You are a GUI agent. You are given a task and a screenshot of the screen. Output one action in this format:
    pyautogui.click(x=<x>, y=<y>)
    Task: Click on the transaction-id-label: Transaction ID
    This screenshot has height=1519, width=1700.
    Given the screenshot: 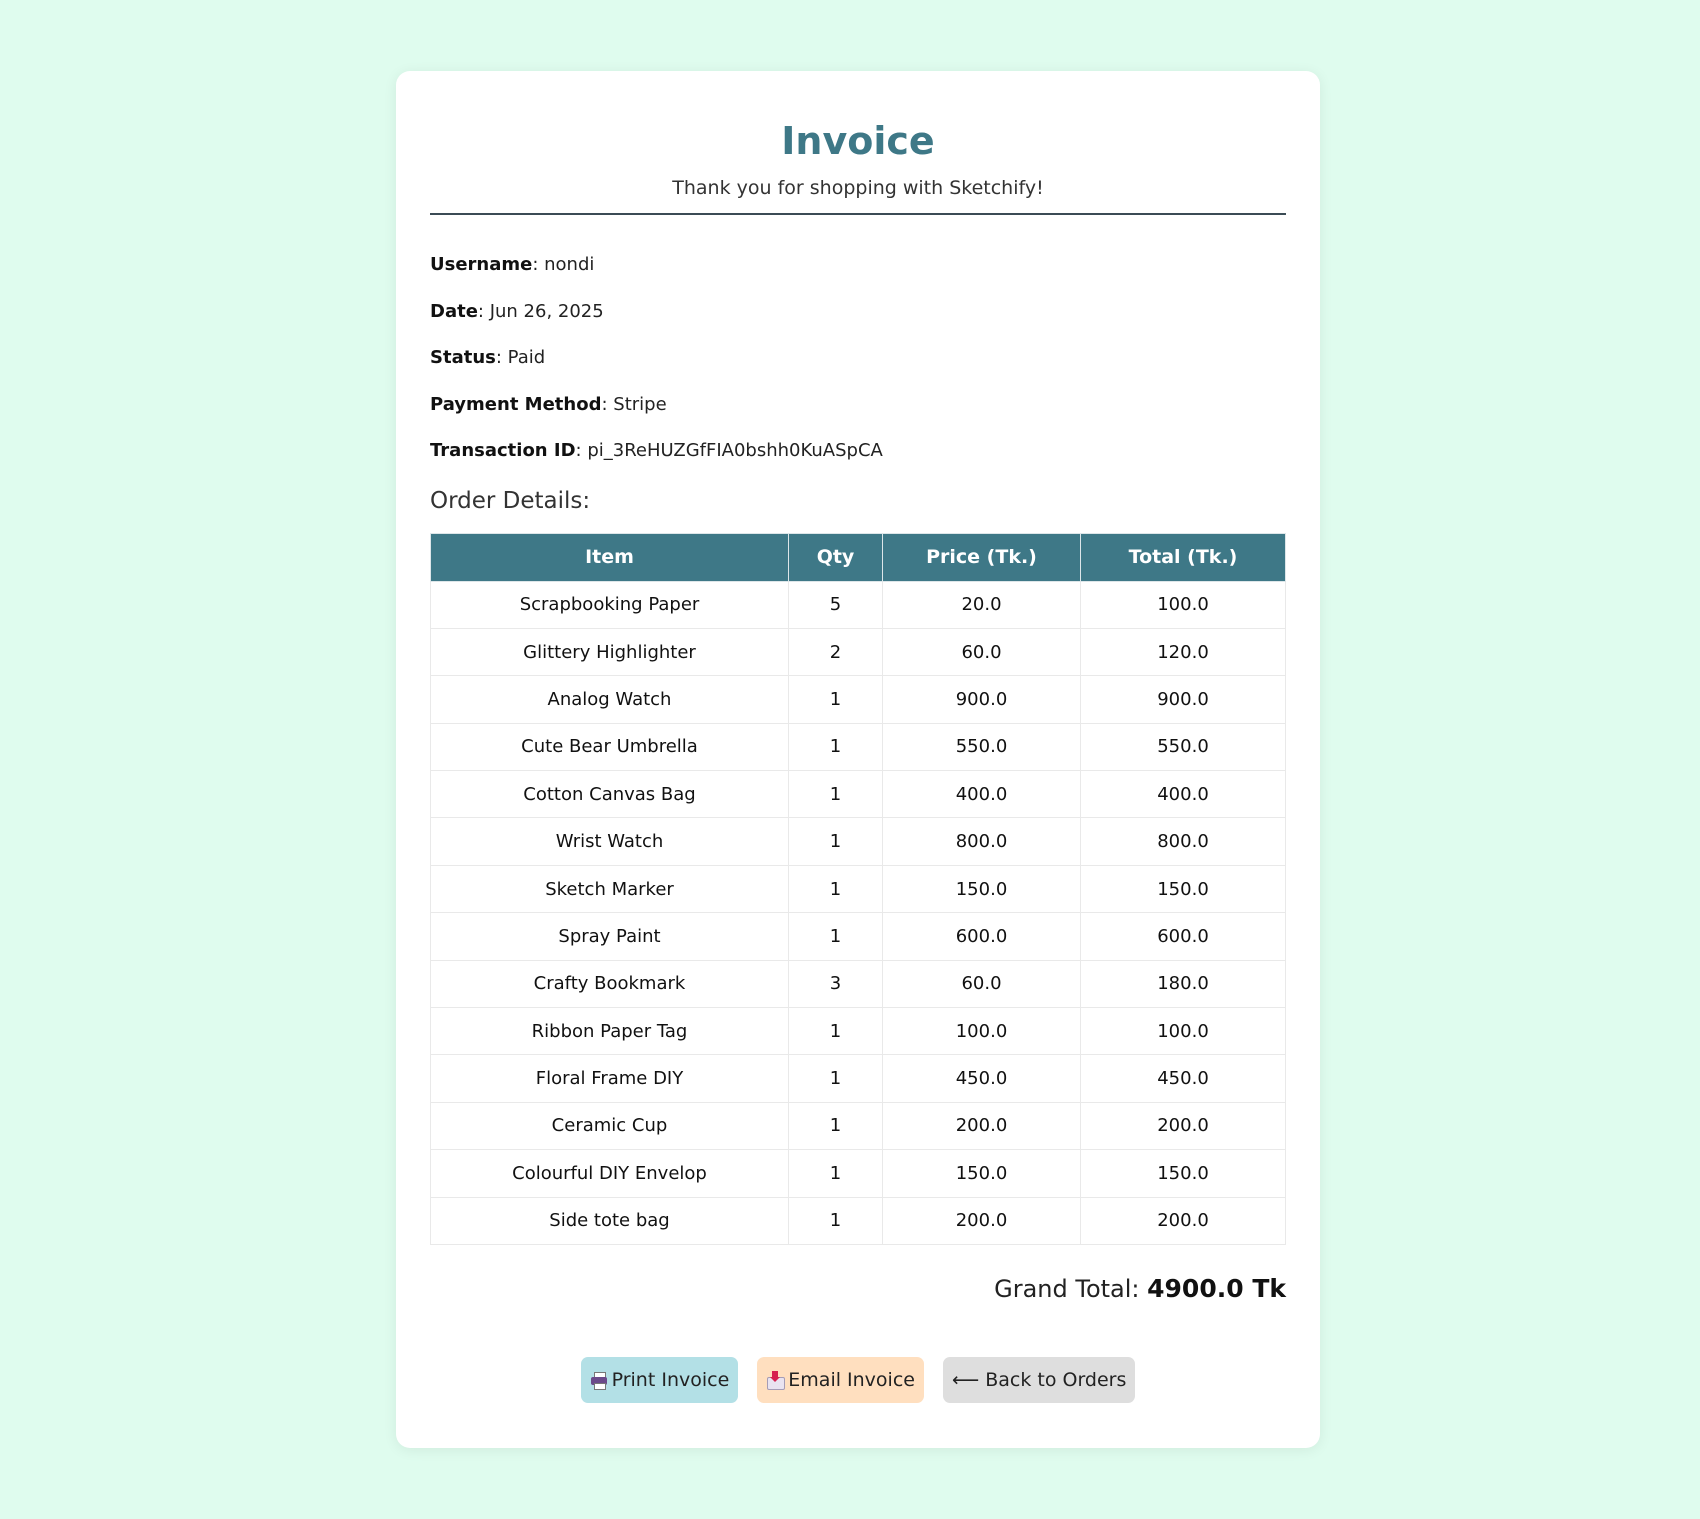 What is the action you would take?
    pyautogui.click(x=503, y=450)
    